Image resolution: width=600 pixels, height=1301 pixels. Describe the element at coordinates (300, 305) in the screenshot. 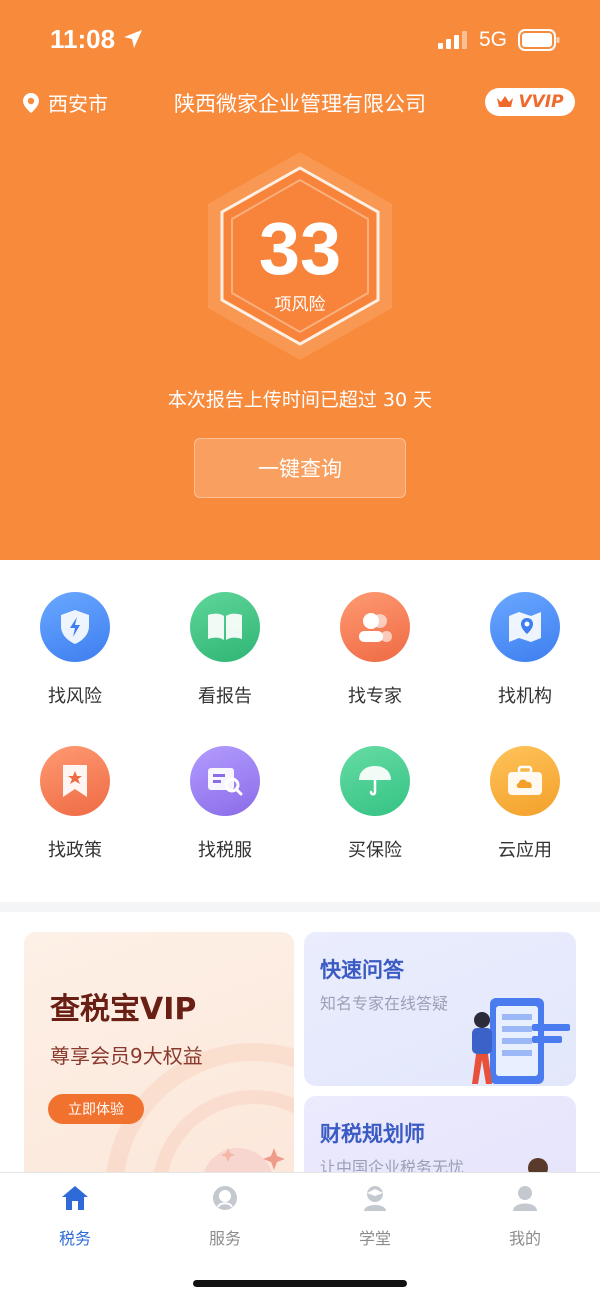

I see `risk-label: 项风险` at that location.